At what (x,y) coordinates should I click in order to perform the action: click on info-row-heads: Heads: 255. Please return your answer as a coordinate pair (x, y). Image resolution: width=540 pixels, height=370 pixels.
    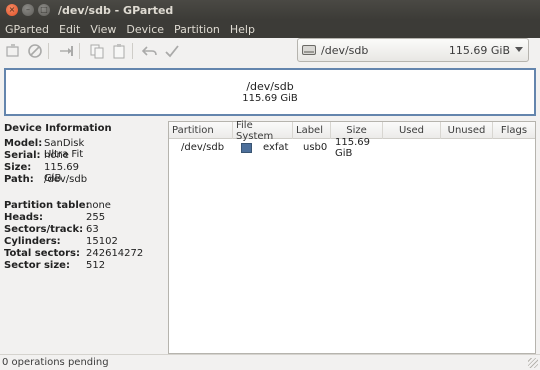
    Looking at the image, I should click on (54, 217).